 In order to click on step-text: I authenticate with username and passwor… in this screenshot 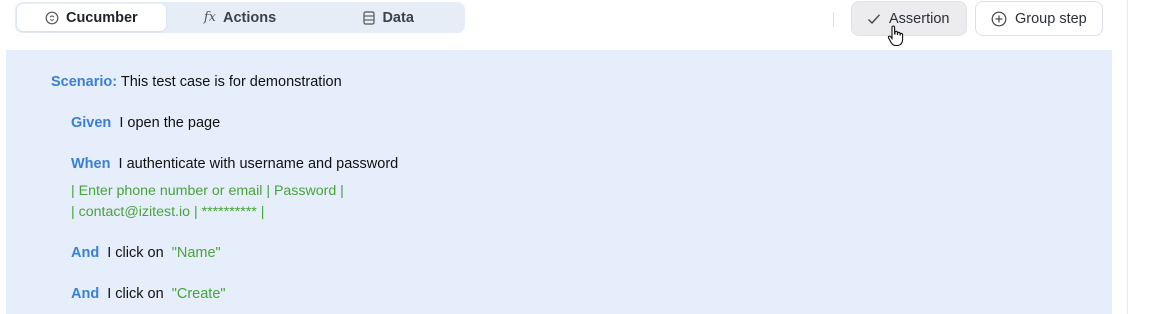, I will do `click(258, 164)`.